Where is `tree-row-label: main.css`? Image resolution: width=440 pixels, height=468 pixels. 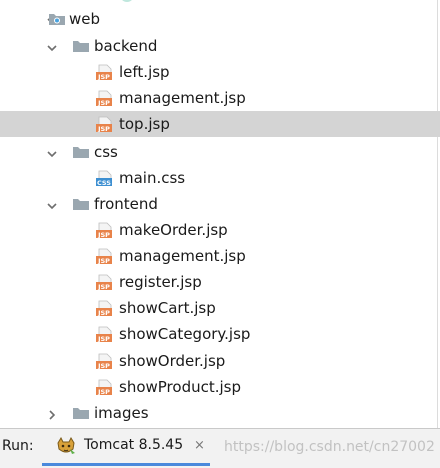 tree-row-label: main.css is located at coordinates (152, 178).